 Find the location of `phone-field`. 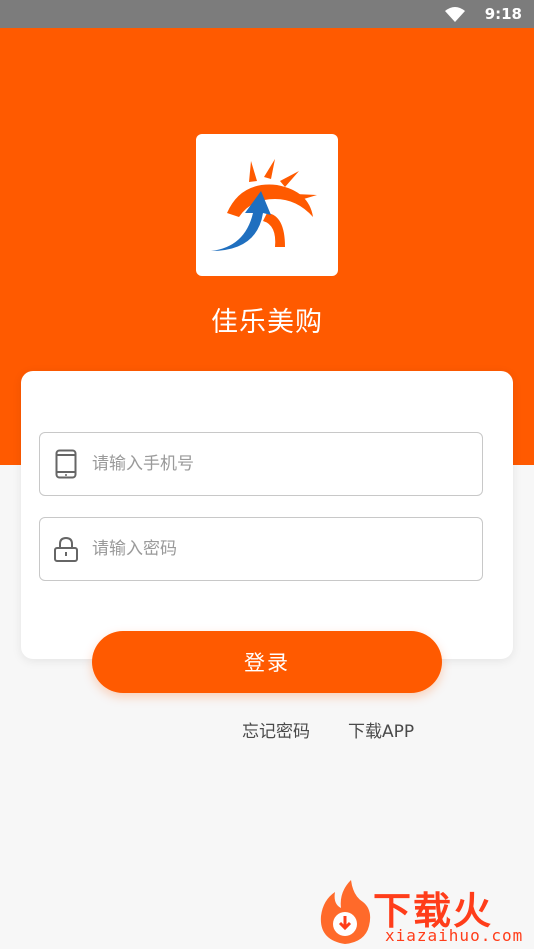

phone-field is located at coordinates (261, 464).